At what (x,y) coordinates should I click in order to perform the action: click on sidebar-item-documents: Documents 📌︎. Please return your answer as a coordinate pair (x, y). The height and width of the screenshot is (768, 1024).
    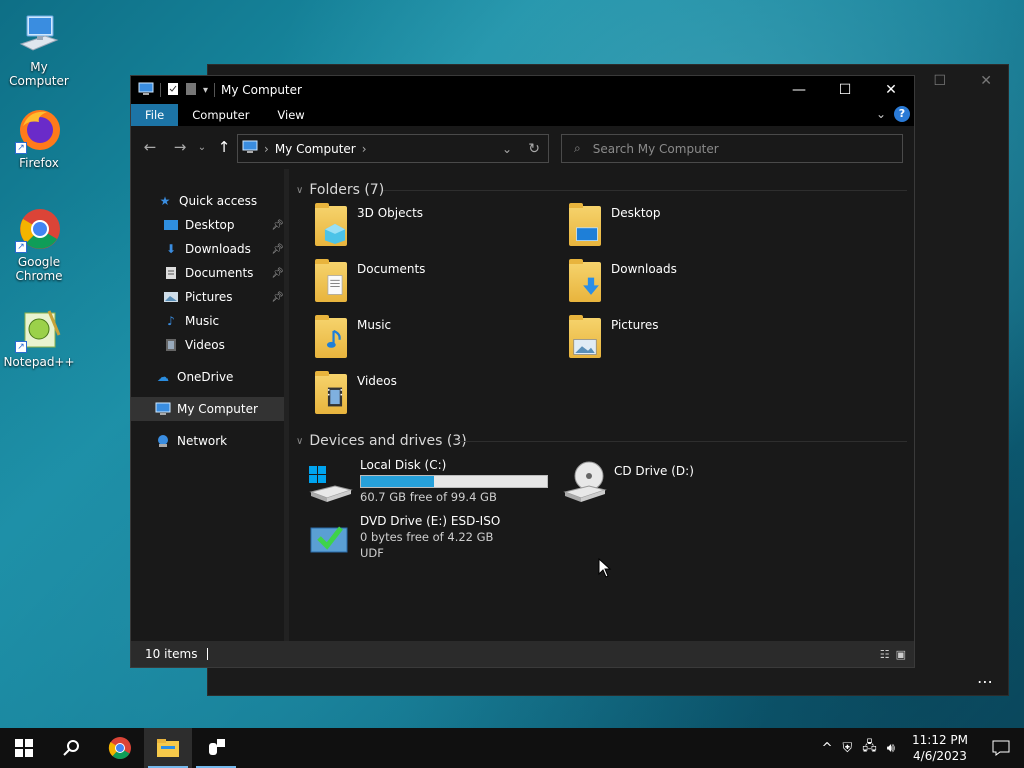
    Looking at the image, I should click on (209, 273).